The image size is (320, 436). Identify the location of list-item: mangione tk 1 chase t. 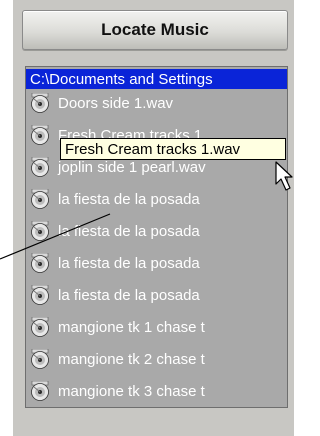
(156, 327).